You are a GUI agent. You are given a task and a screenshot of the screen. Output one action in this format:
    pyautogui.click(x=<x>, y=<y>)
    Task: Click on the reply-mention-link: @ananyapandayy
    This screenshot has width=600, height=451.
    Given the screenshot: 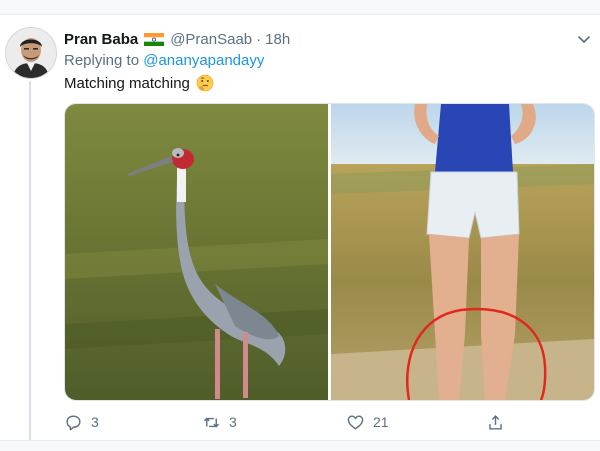 What is the action you would take?
    pyautogui.click(x=203, y=60)
    